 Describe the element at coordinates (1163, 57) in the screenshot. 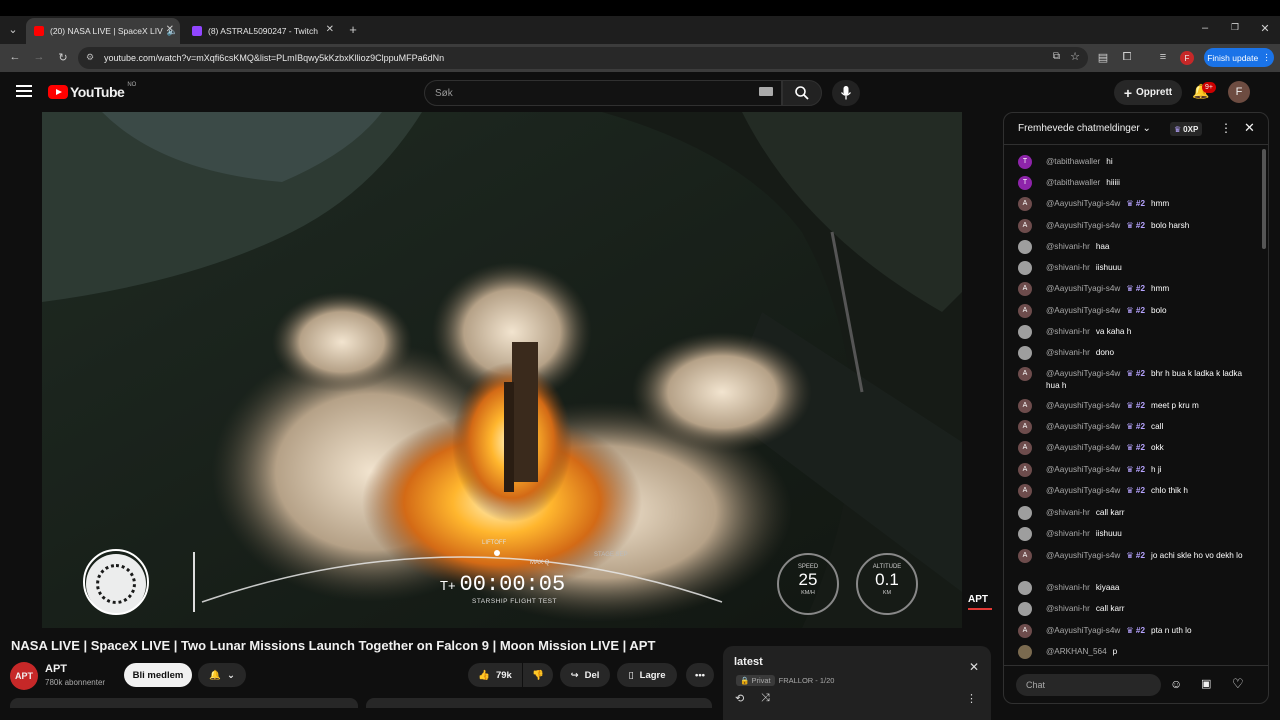

I see `media-icon: ≡` at that location.